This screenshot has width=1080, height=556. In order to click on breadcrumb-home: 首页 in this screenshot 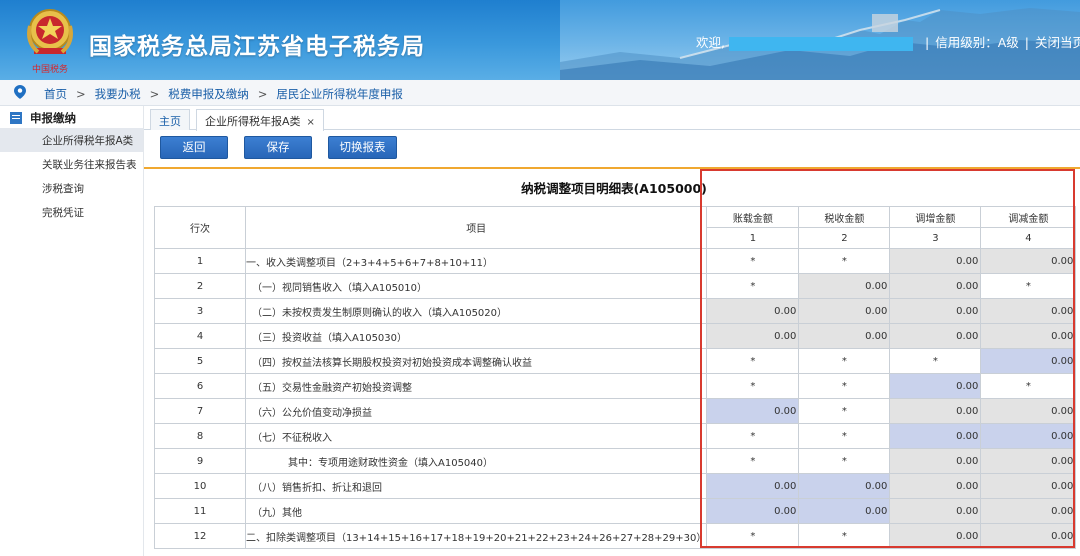, I will do `click(55, 94)`.